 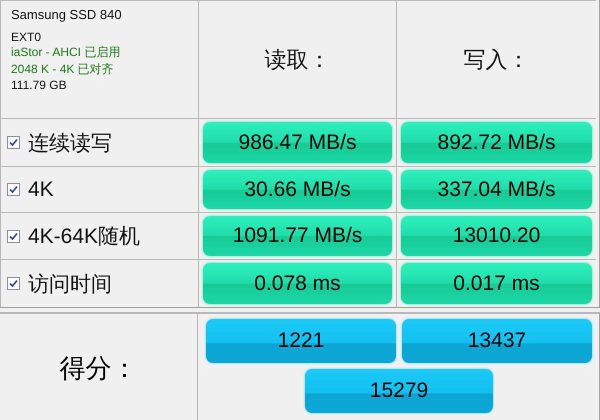 What do you see at coordinates (66, 14) in the screenshot?
I see `drive-model: Samsung SSD 840` at bounding box center [66, 14].